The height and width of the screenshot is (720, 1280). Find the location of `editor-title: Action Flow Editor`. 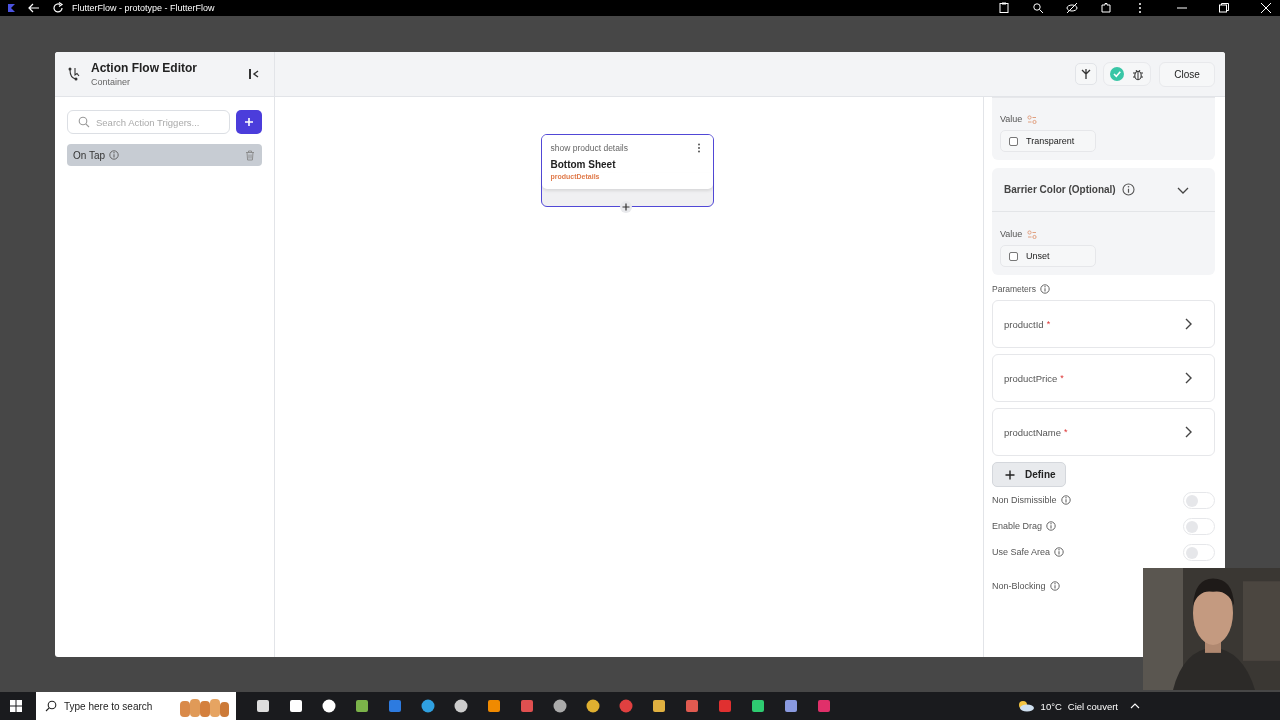

editor-title: Action Flow Editor is located at coordinates (144, 68).